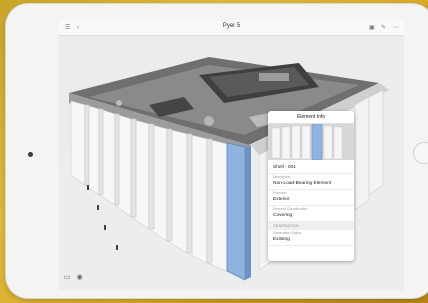  Describe the element at coordinates (311, 226) in the screenshot. I see `generation-section-header: GENERATION` at that location.